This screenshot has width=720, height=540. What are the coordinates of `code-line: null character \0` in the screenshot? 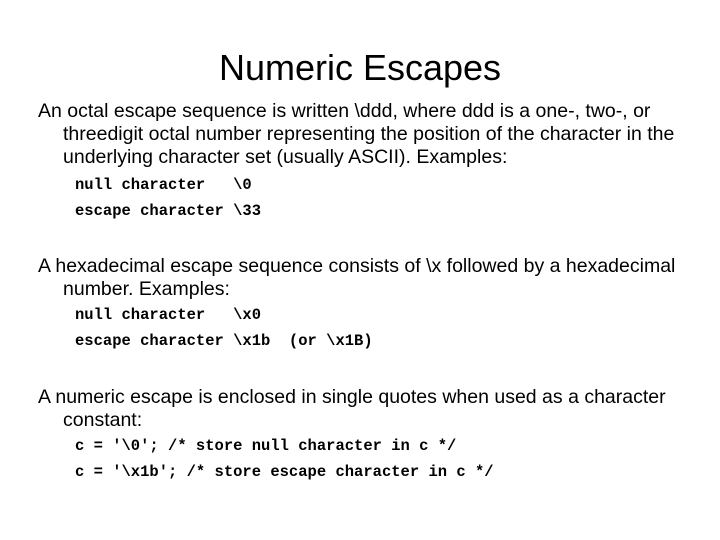 It's located at (163, 185).